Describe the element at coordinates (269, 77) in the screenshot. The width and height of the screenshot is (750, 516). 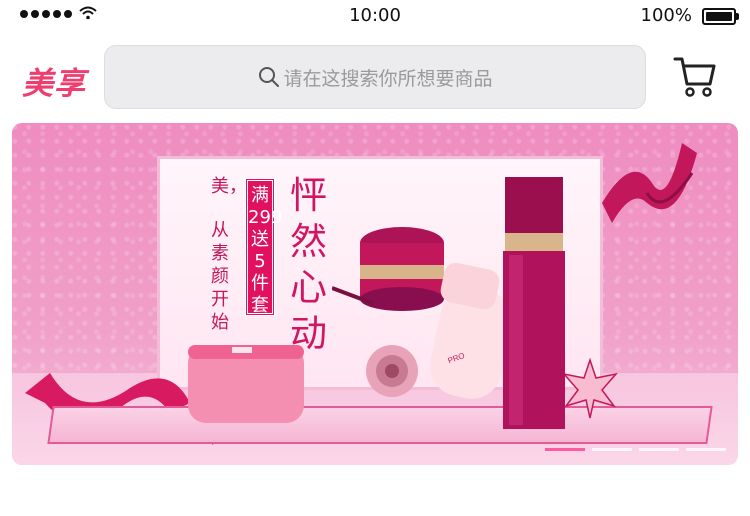
I see `search-icon` at that location.